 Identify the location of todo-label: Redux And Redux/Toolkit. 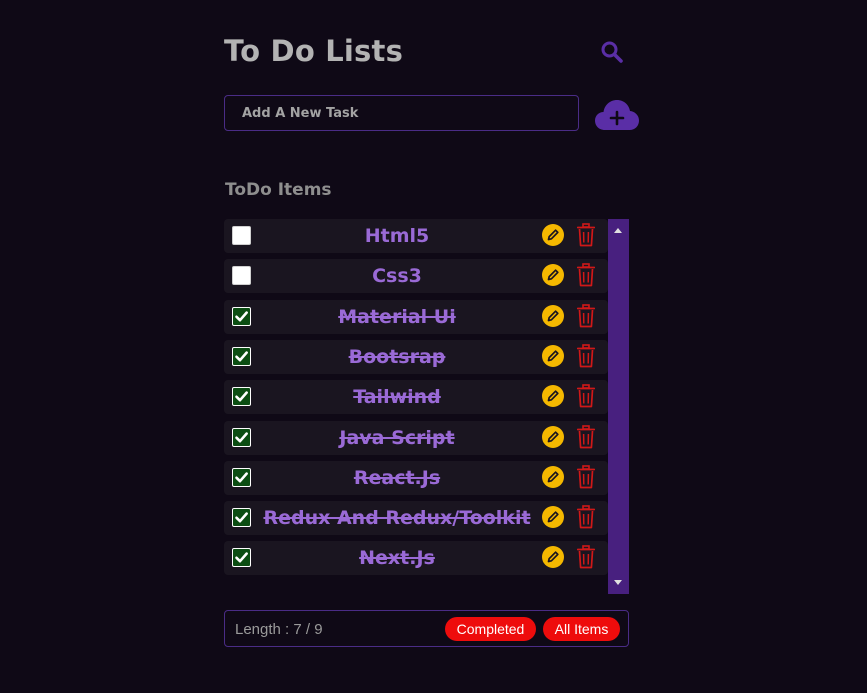
(397, 518).